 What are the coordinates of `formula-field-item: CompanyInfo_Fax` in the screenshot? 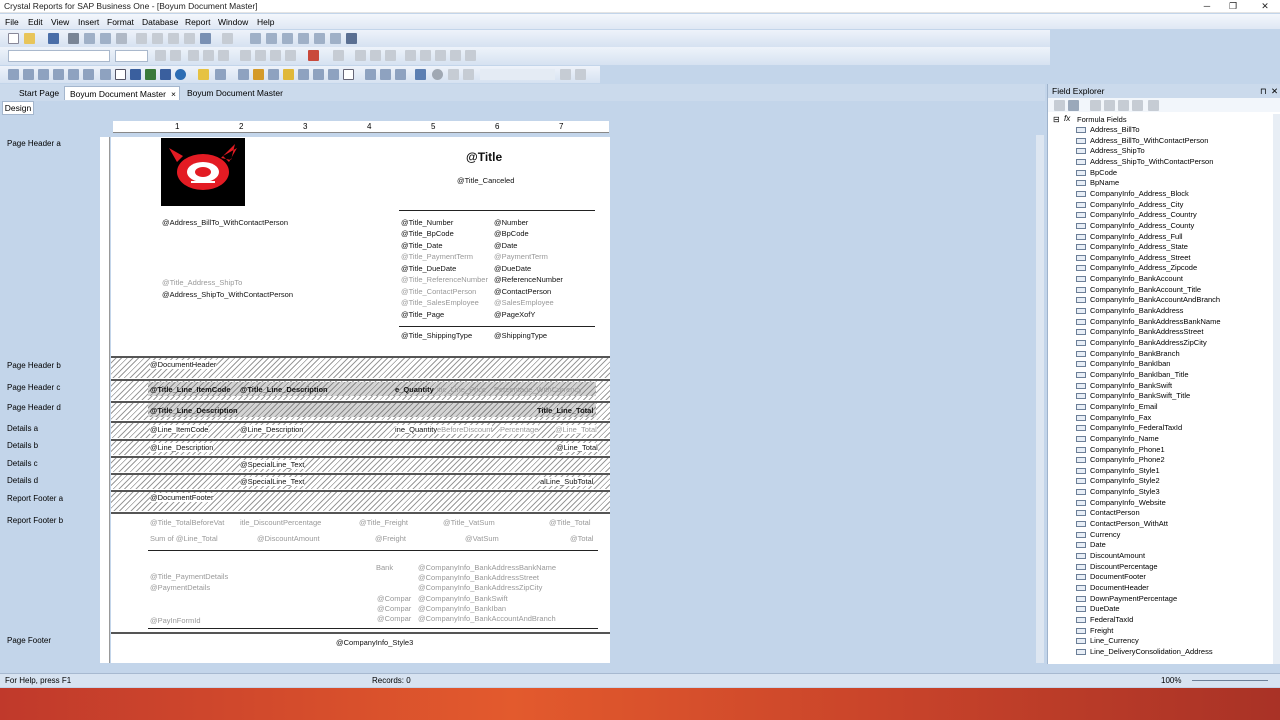 It's located at (1113, 417).